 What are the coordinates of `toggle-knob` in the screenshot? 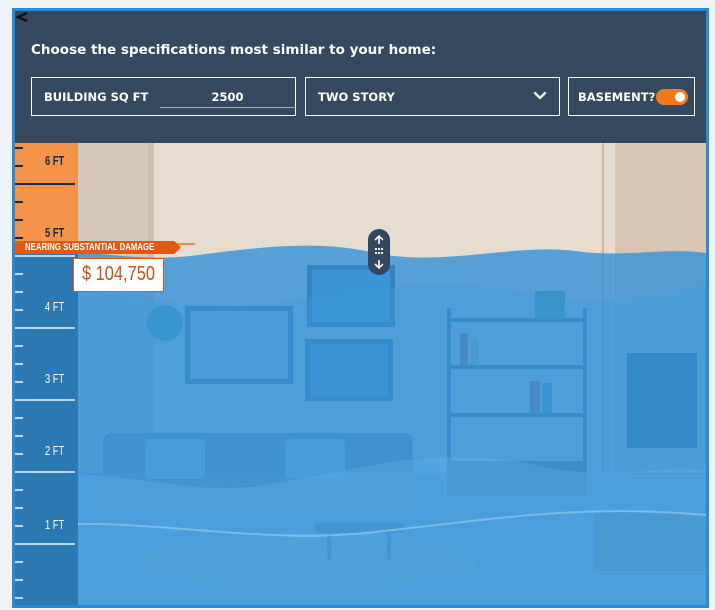 It's located at (680, 97).